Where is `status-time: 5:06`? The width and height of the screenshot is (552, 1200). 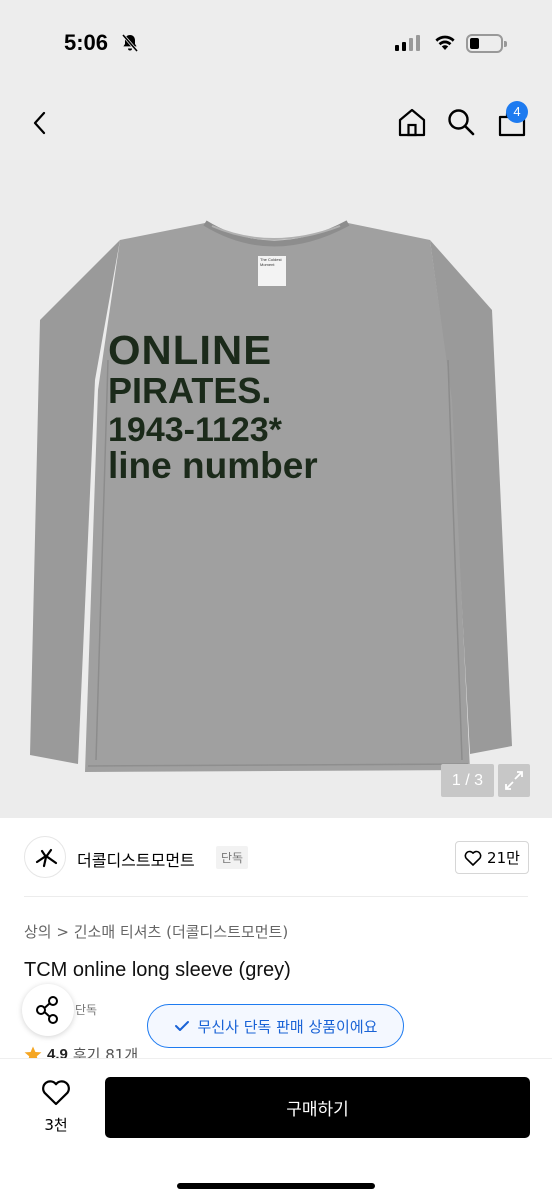 status-time: 5:06 is located at coordinates (86, 42).